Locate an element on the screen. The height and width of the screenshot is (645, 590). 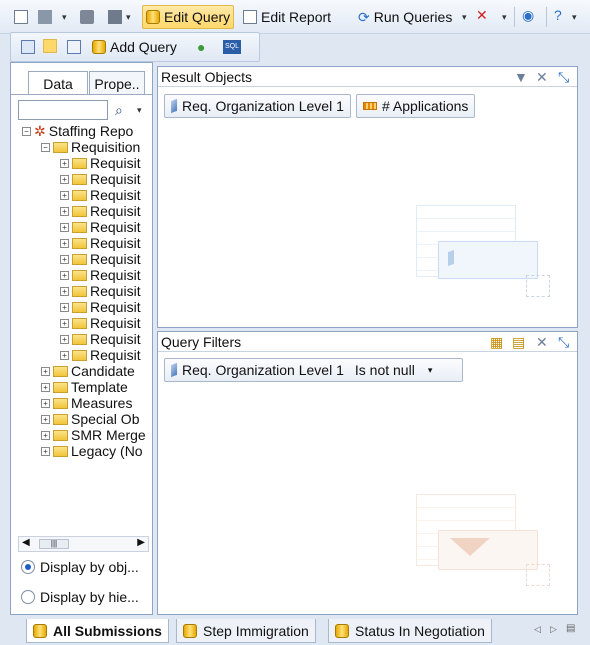
filter-icon: ▼ is located at coordinates (521, 77).